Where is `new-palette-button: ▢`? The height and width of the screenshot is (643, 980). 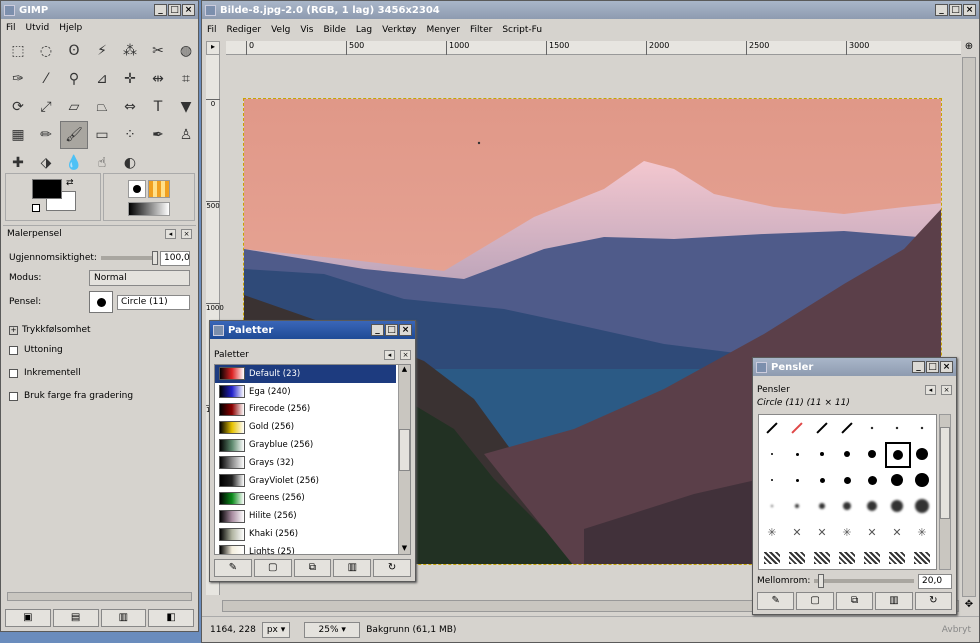
new-palette-button: ▢ is located at coordinates (272, 568).